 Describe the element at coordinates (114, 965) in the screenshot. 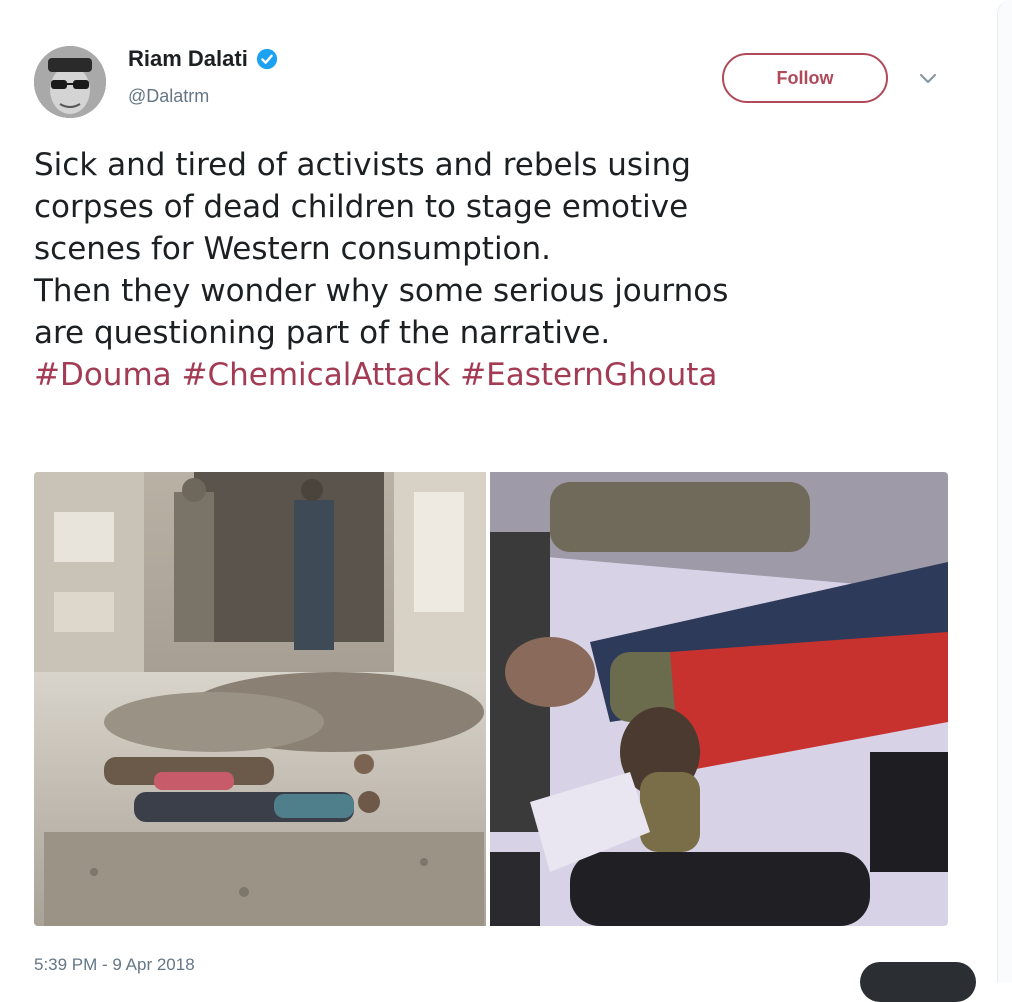

I see `tweet-timestamp: 5:39 PM - 9 Apr 2018` at that location.